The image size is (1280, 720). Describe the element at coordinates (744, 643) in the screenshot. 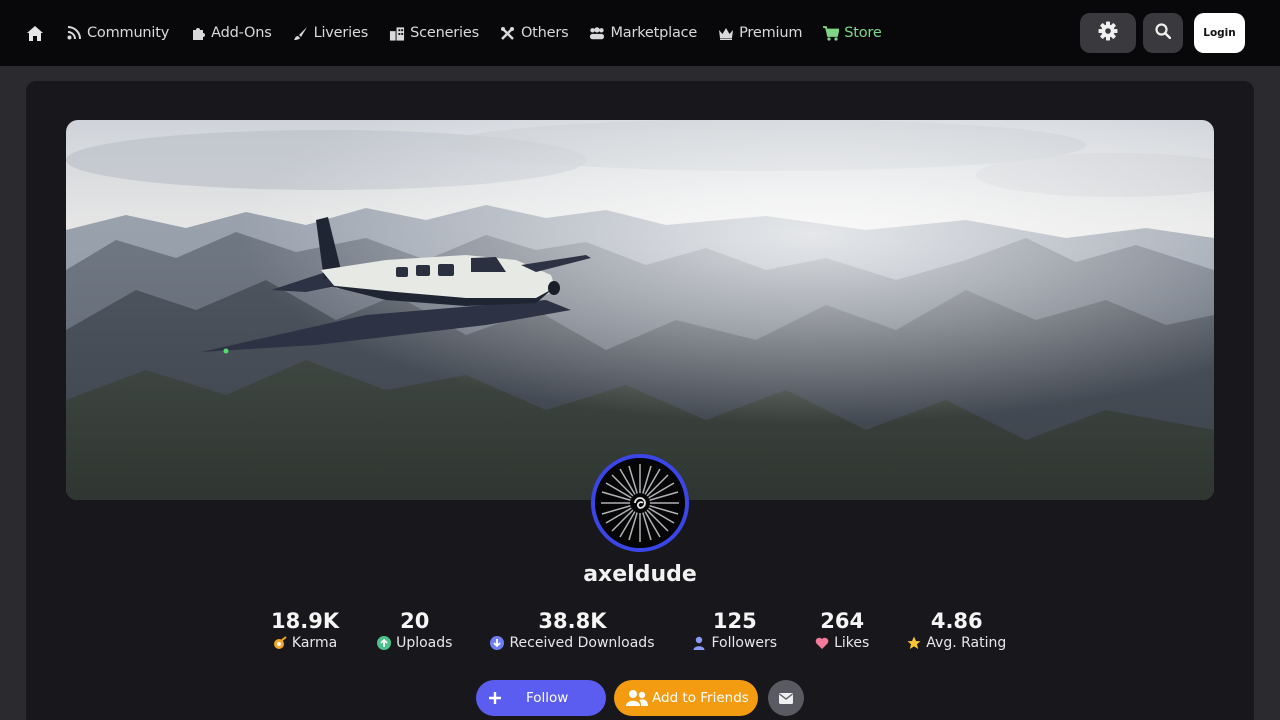

I see `stat-label: Followers` at that location.